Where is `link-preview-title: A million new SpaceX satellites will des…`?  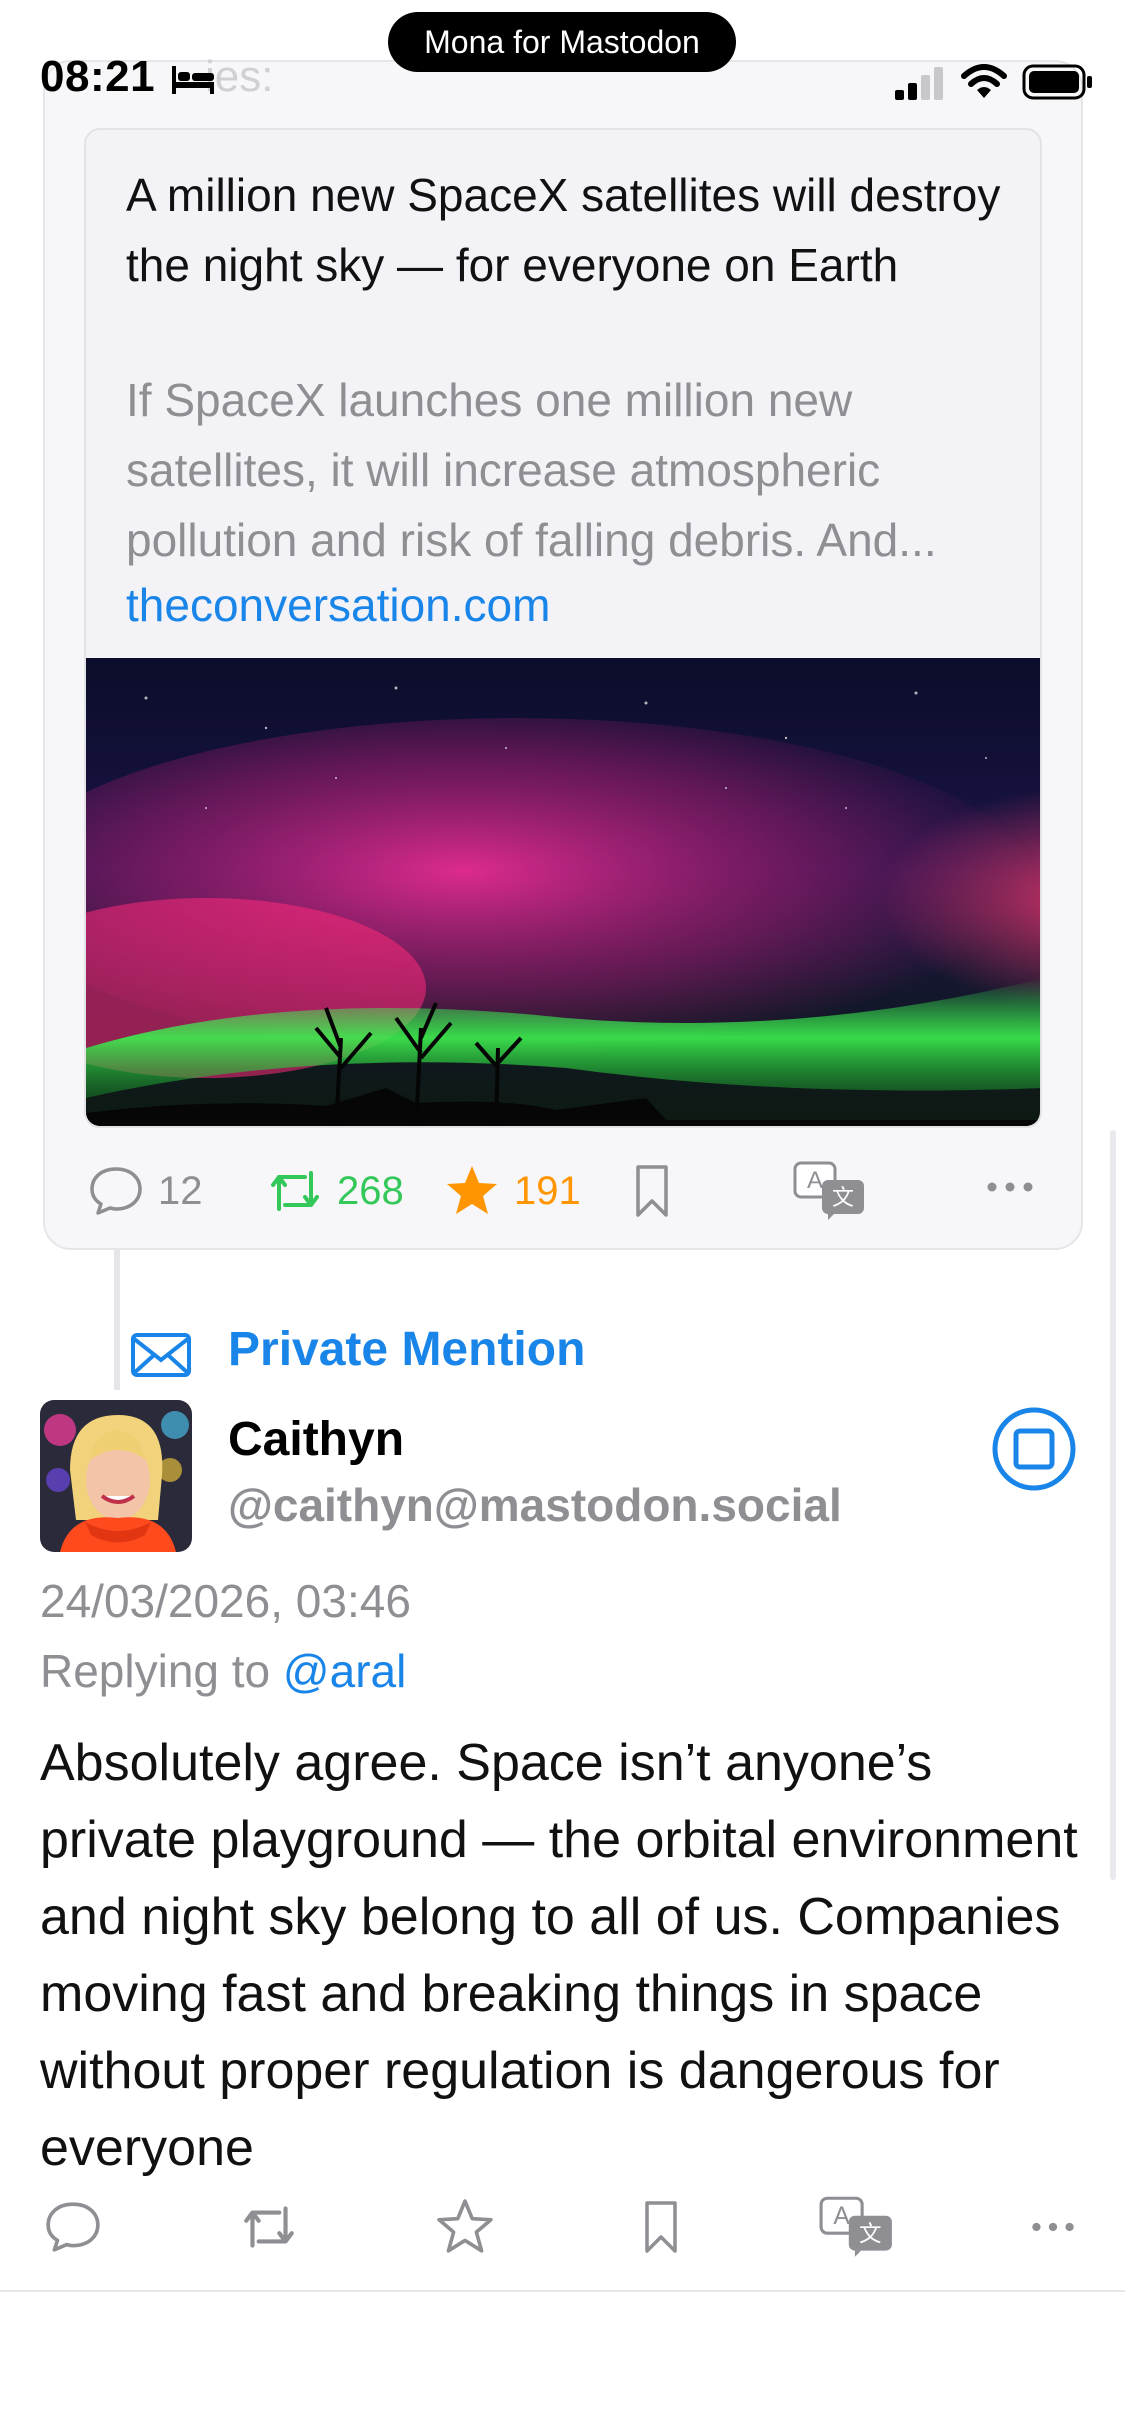
link-preview-title: A million new SpaceX satellites will des… is located at coordinates (563, 230).